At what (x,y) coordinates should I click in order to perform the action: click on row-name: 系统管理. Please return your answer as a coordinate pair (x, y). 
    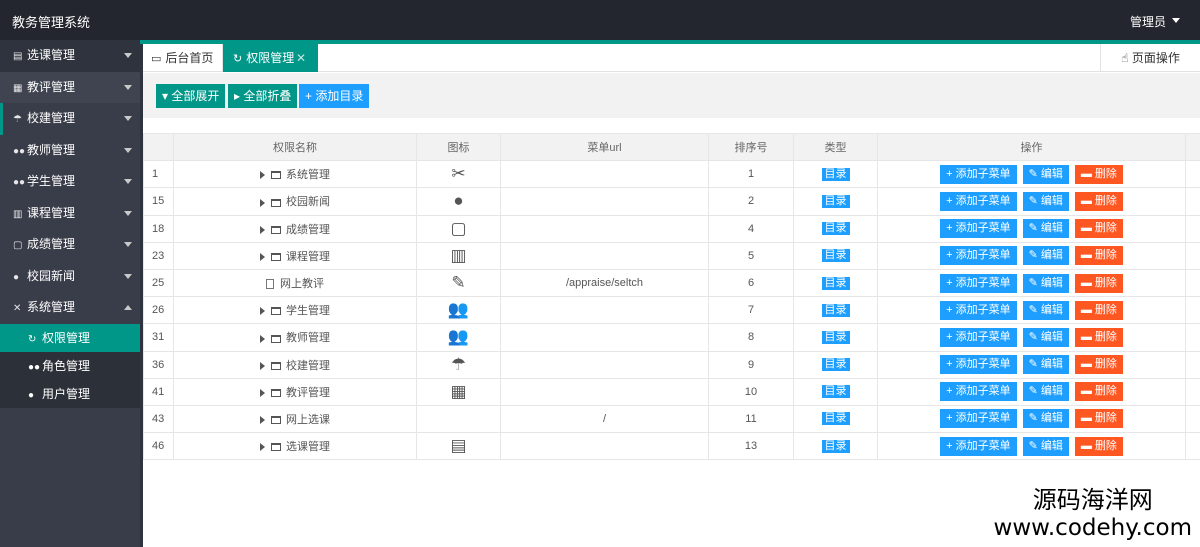
    Looking at the image, I should click on (308, 175).